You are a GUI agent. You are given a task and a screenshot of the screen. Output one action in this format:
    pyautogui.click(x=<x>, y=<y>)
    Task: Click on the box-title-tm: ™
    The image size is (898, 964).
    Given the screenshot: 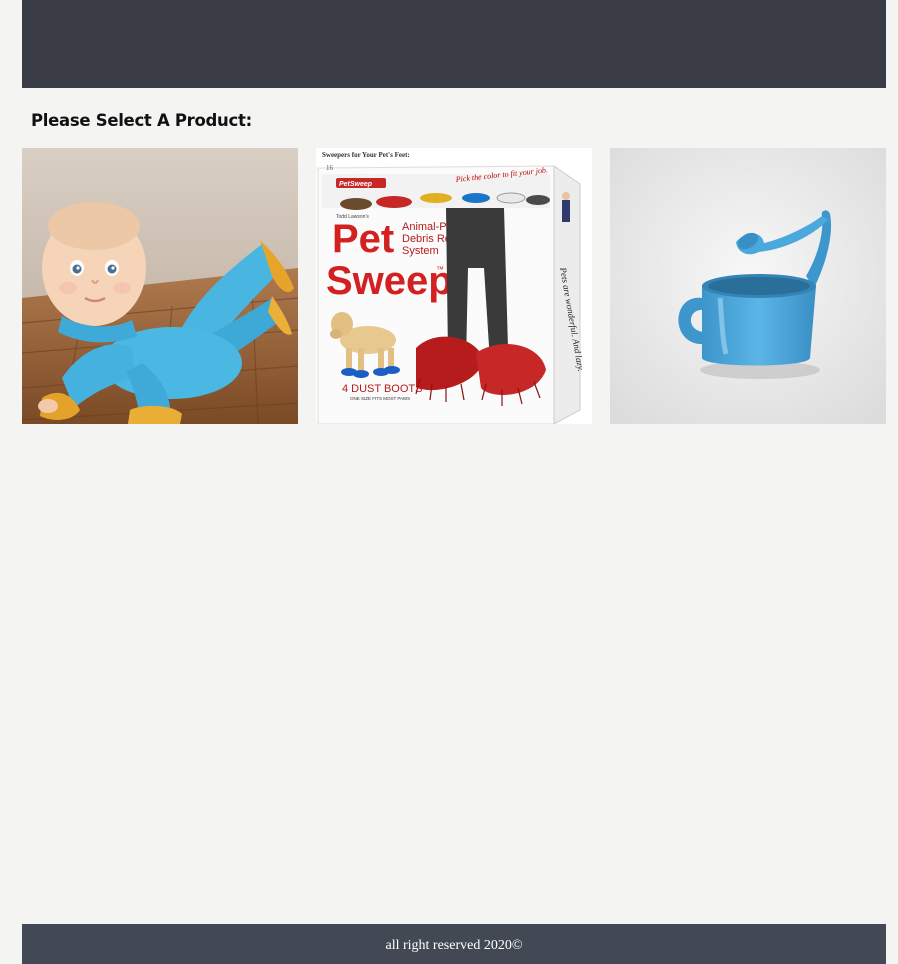 What is the action you would take?
    pyautogui.click(x=440, y=269)
    